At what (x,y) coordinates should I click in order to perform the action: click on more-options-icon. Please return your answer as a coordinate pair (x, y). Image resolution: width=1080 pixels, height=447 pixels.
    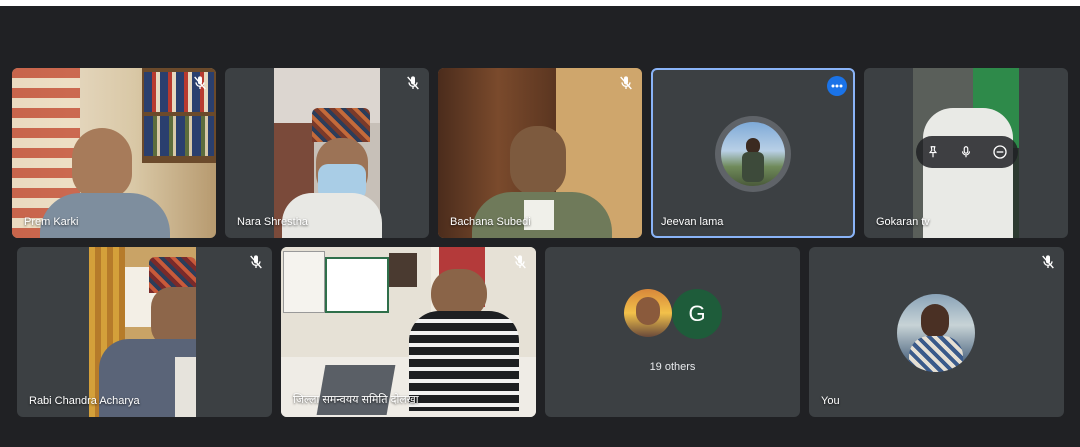
    Looking at the image, I should click on (837, 86).